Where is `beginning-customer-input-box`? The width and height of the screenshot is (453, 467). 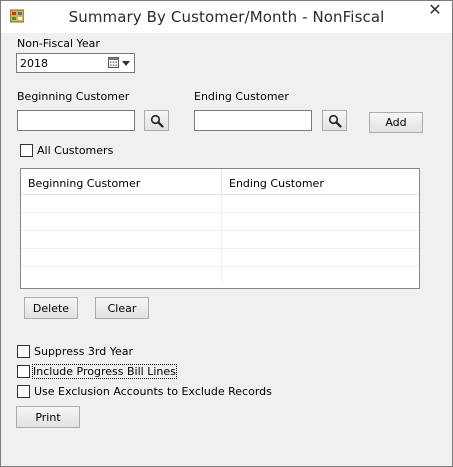 beginning-customer-input-box is located at coordinates (76, 120).